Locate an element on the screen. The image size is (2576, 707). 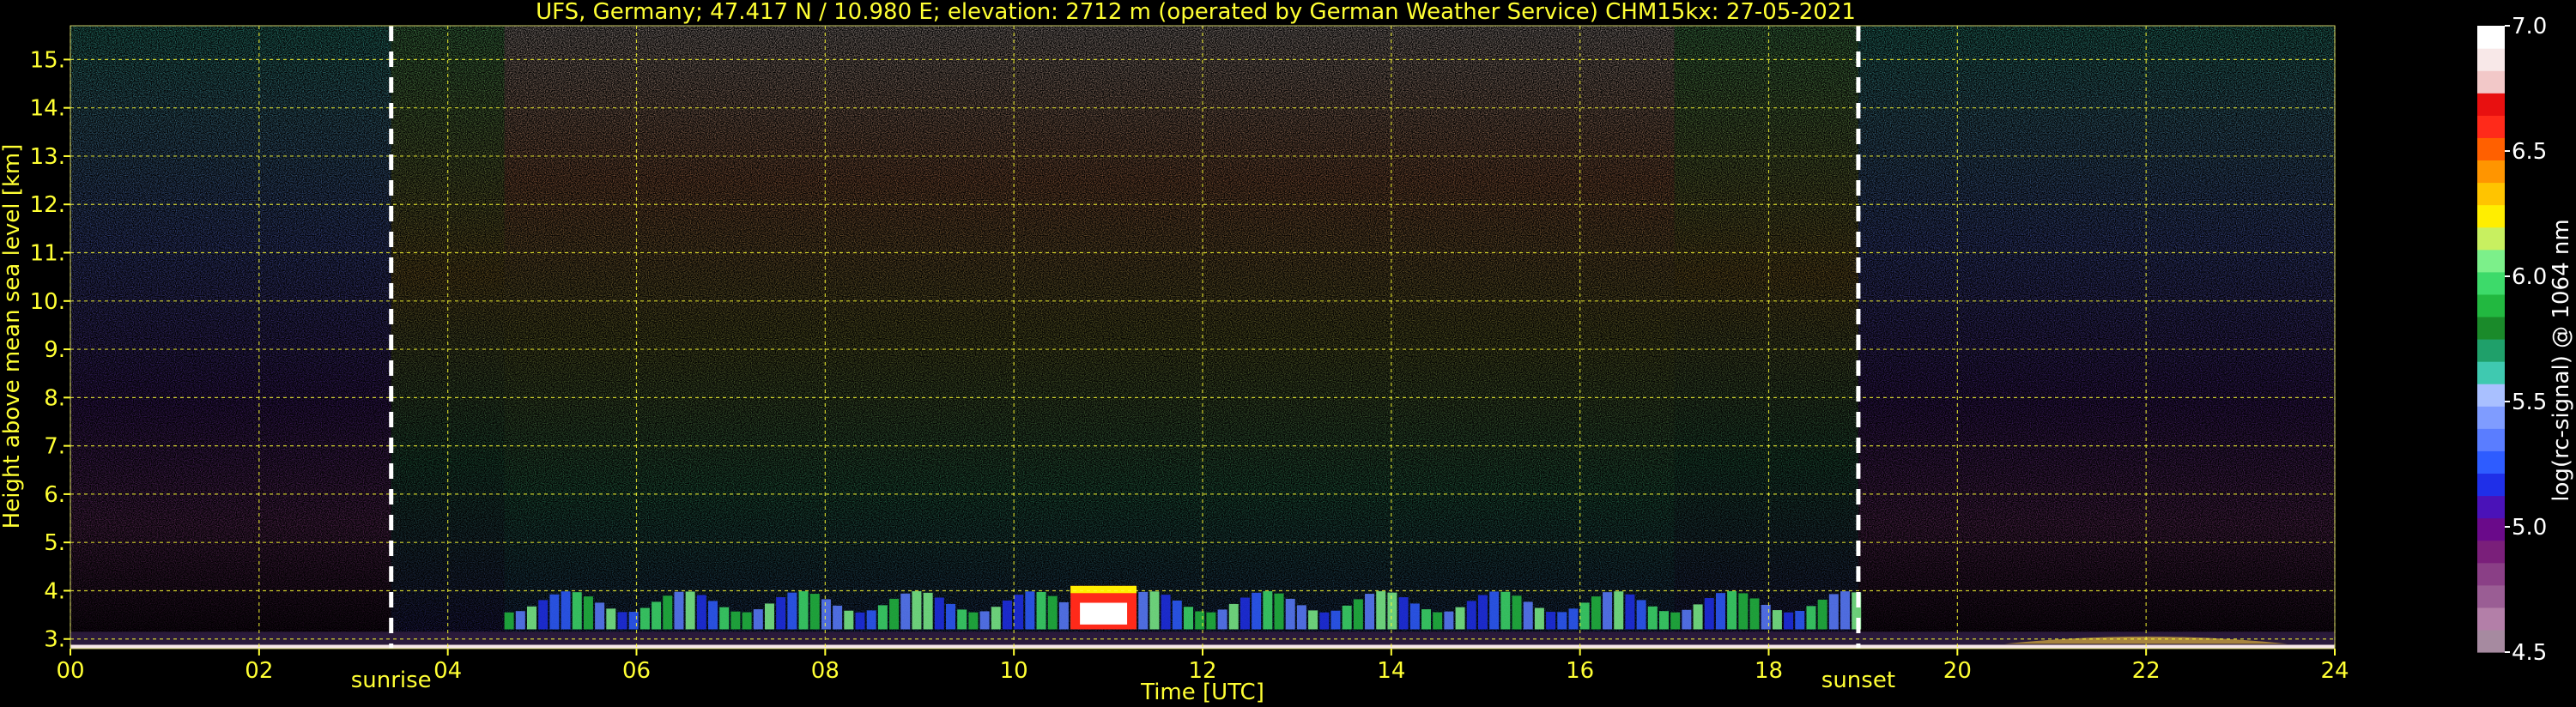
y-tick-label: 9. is located at coordinates (54, 350).